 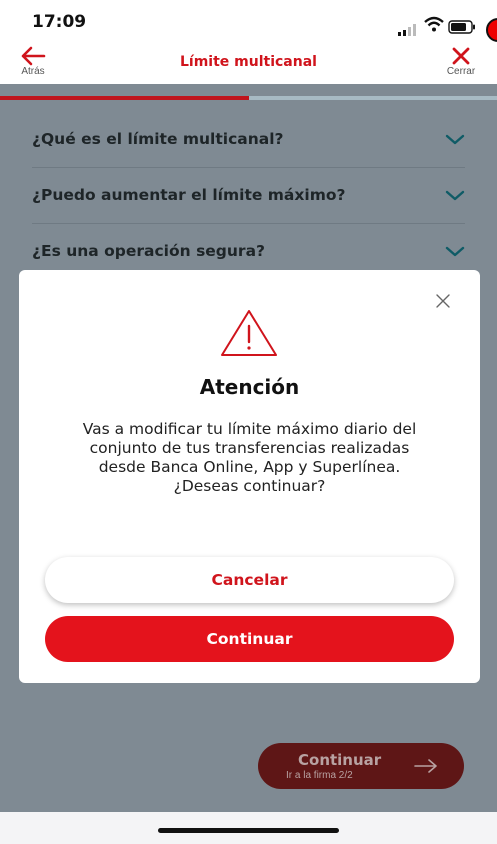 What do you see at coordinates (425, 766) in the screenshot?
I see `arrow-right-icon` at bounding box center [425, 766].